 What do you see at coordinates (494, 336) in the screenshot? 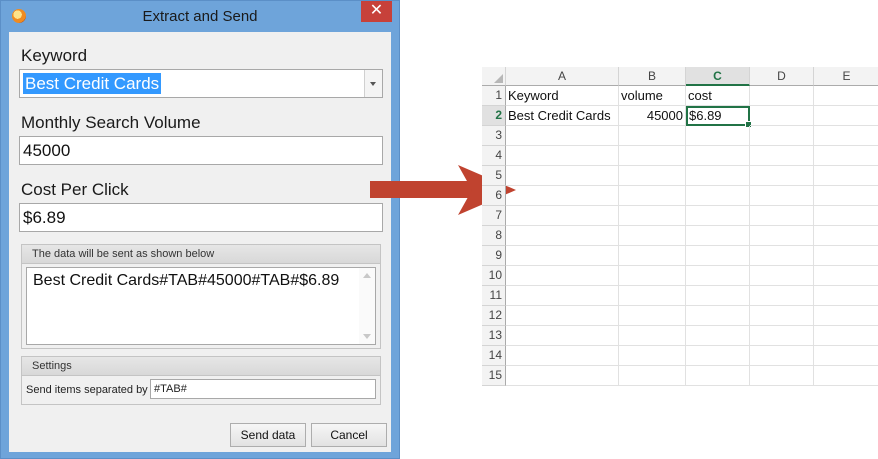
I see `row-header-13: 13` at bounding box center [494, 336].